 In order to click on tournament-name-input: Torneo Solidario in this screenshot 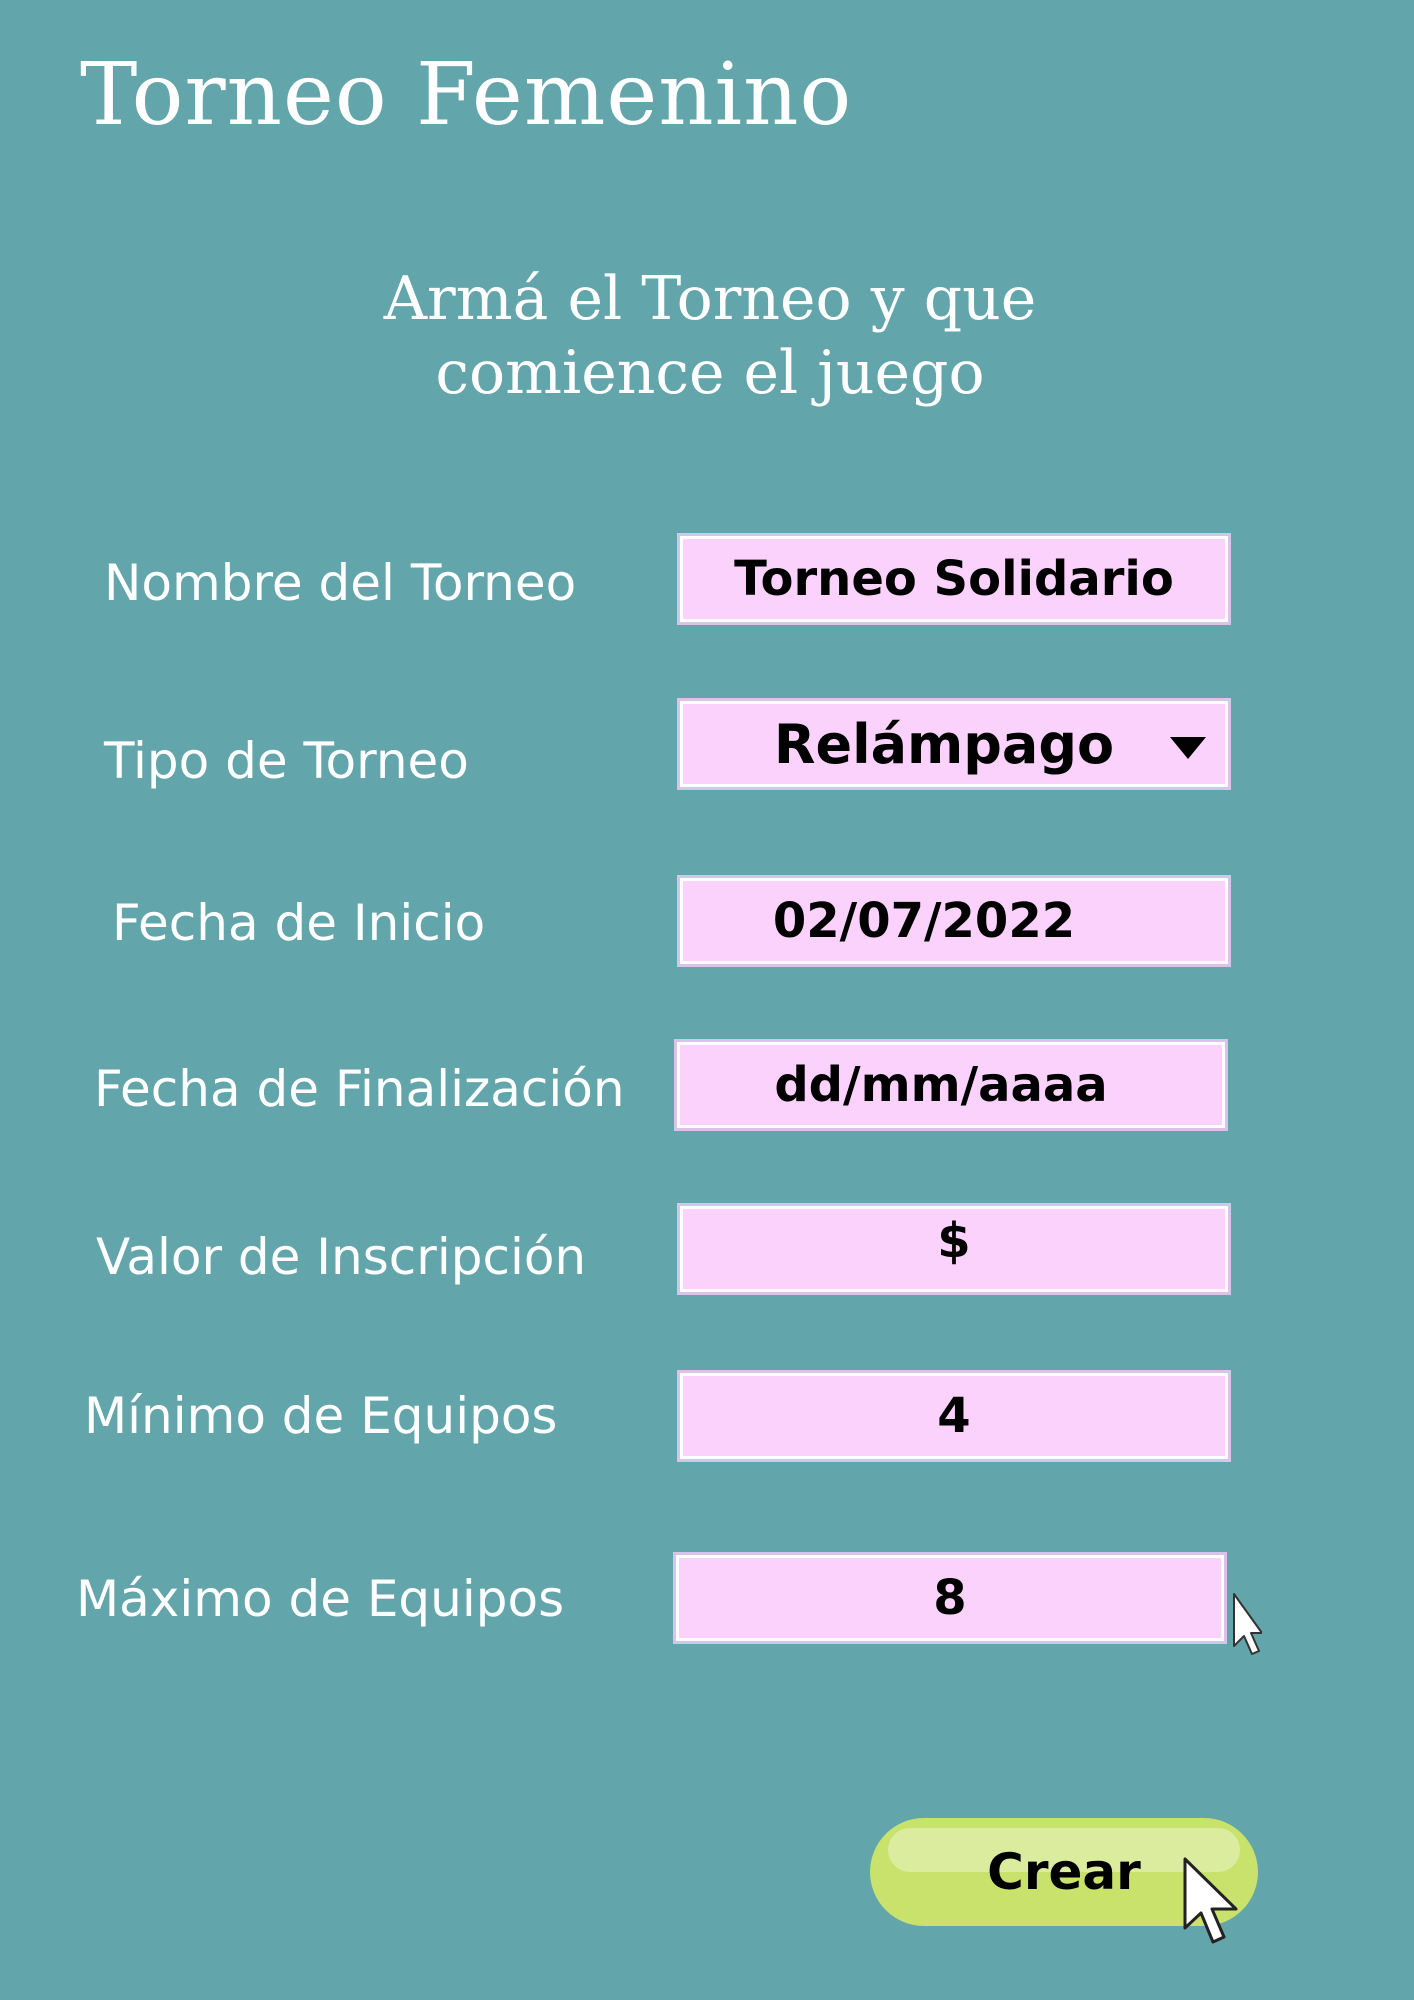, I will do `click(954, 579)`.